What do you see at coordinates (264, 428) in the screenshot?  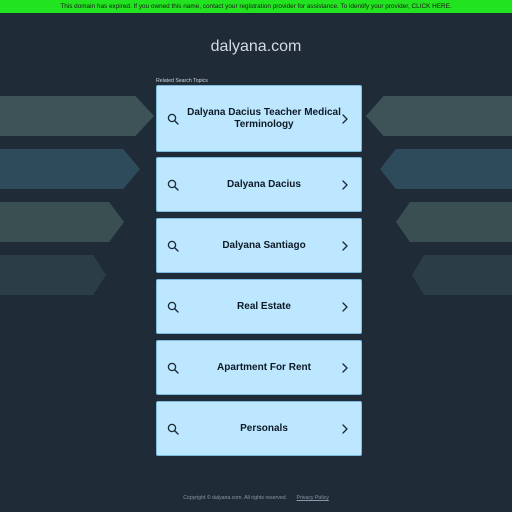 I see `related-topic-label: Personals` at bounding box center [264, 428].